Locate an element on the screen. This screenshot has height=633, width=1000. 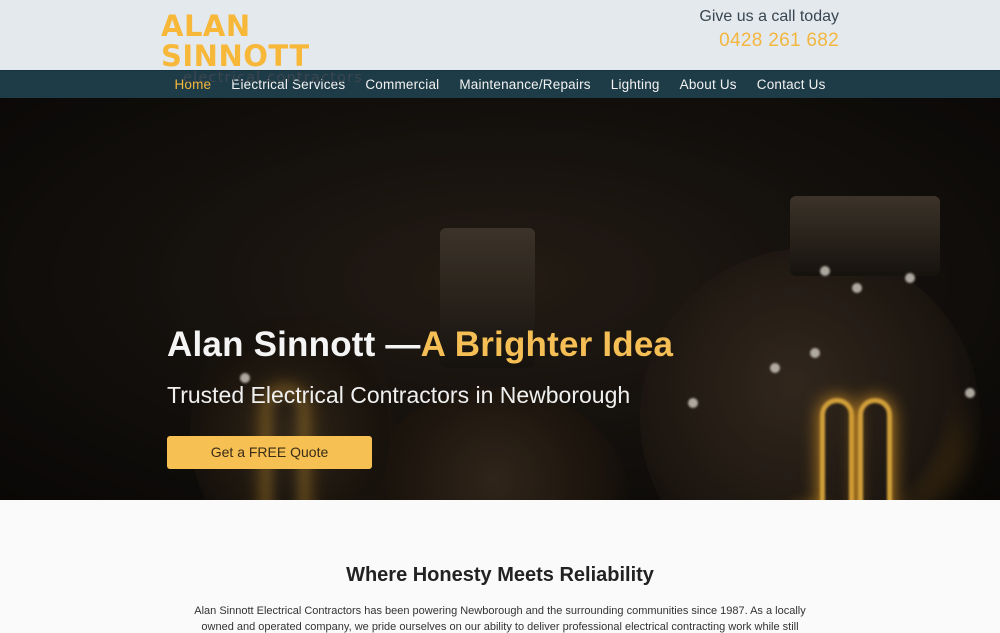
phone-link: 0428 261 682 is located at coordinates (769, 41).